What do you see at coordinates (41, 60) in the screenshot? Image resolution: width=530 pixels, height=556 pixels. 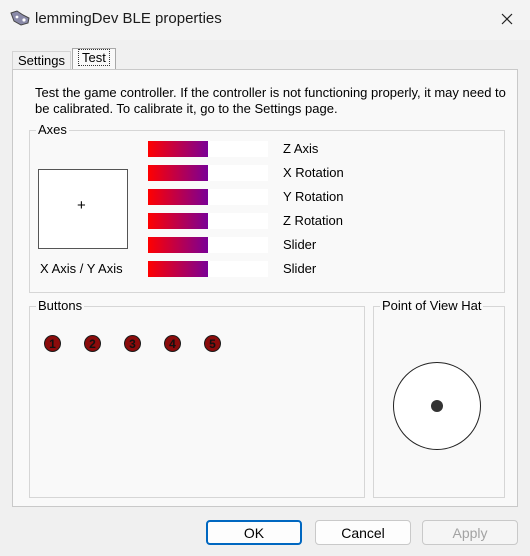 I see `tab-settings: Settings` at bounding box center [41, 60].